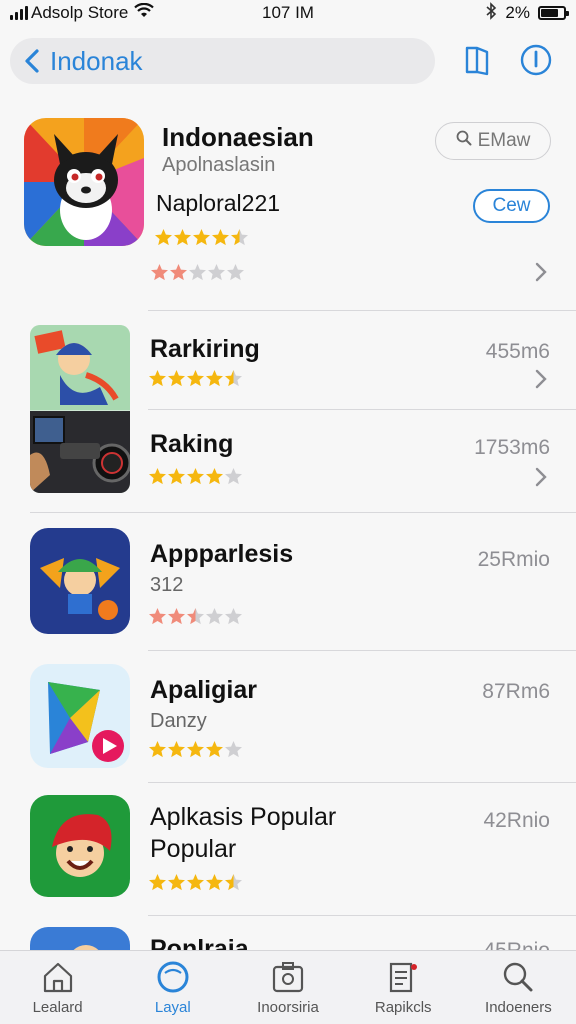  What do you see at coordinates (172, 1007) in the screenshot?
I see `tab-label: Layal` at bounding box center [172, 1007].